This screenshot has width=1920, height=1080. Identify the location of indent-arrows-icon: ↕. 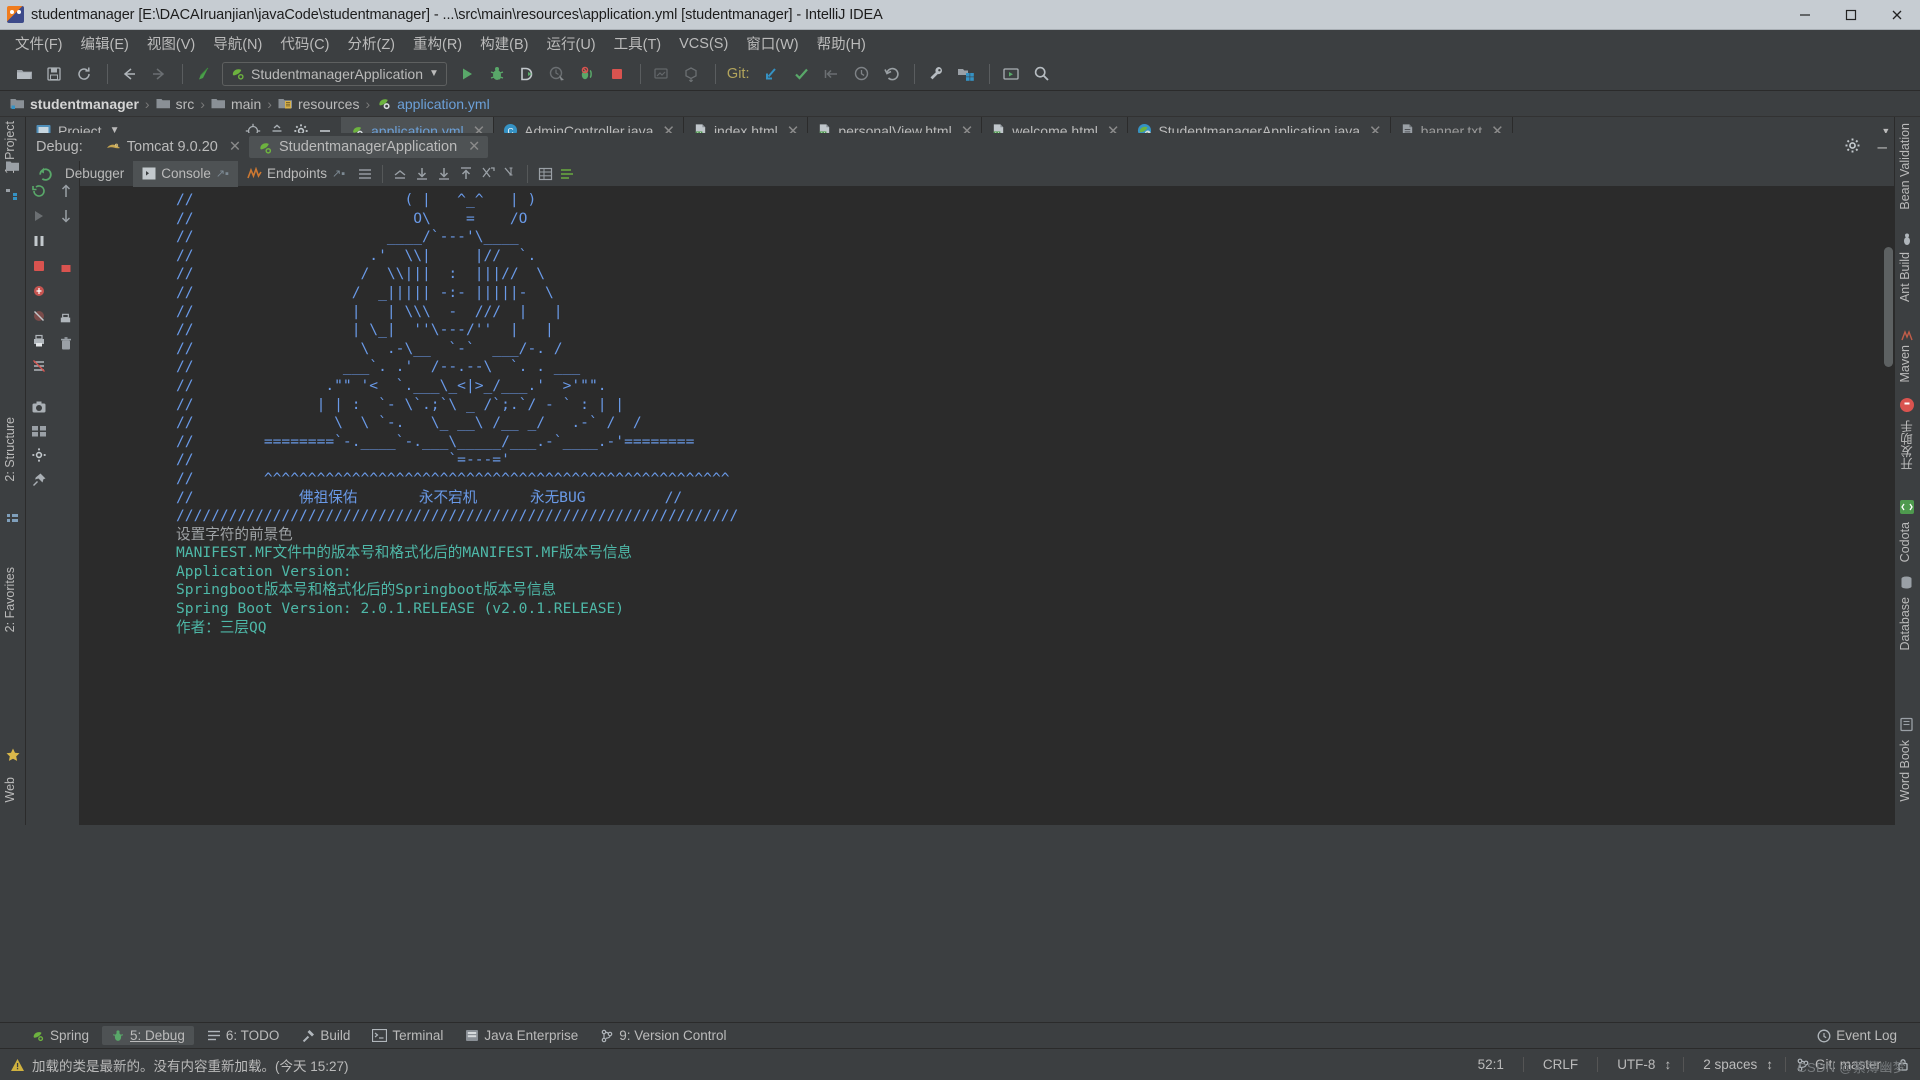
(1770, 1064).